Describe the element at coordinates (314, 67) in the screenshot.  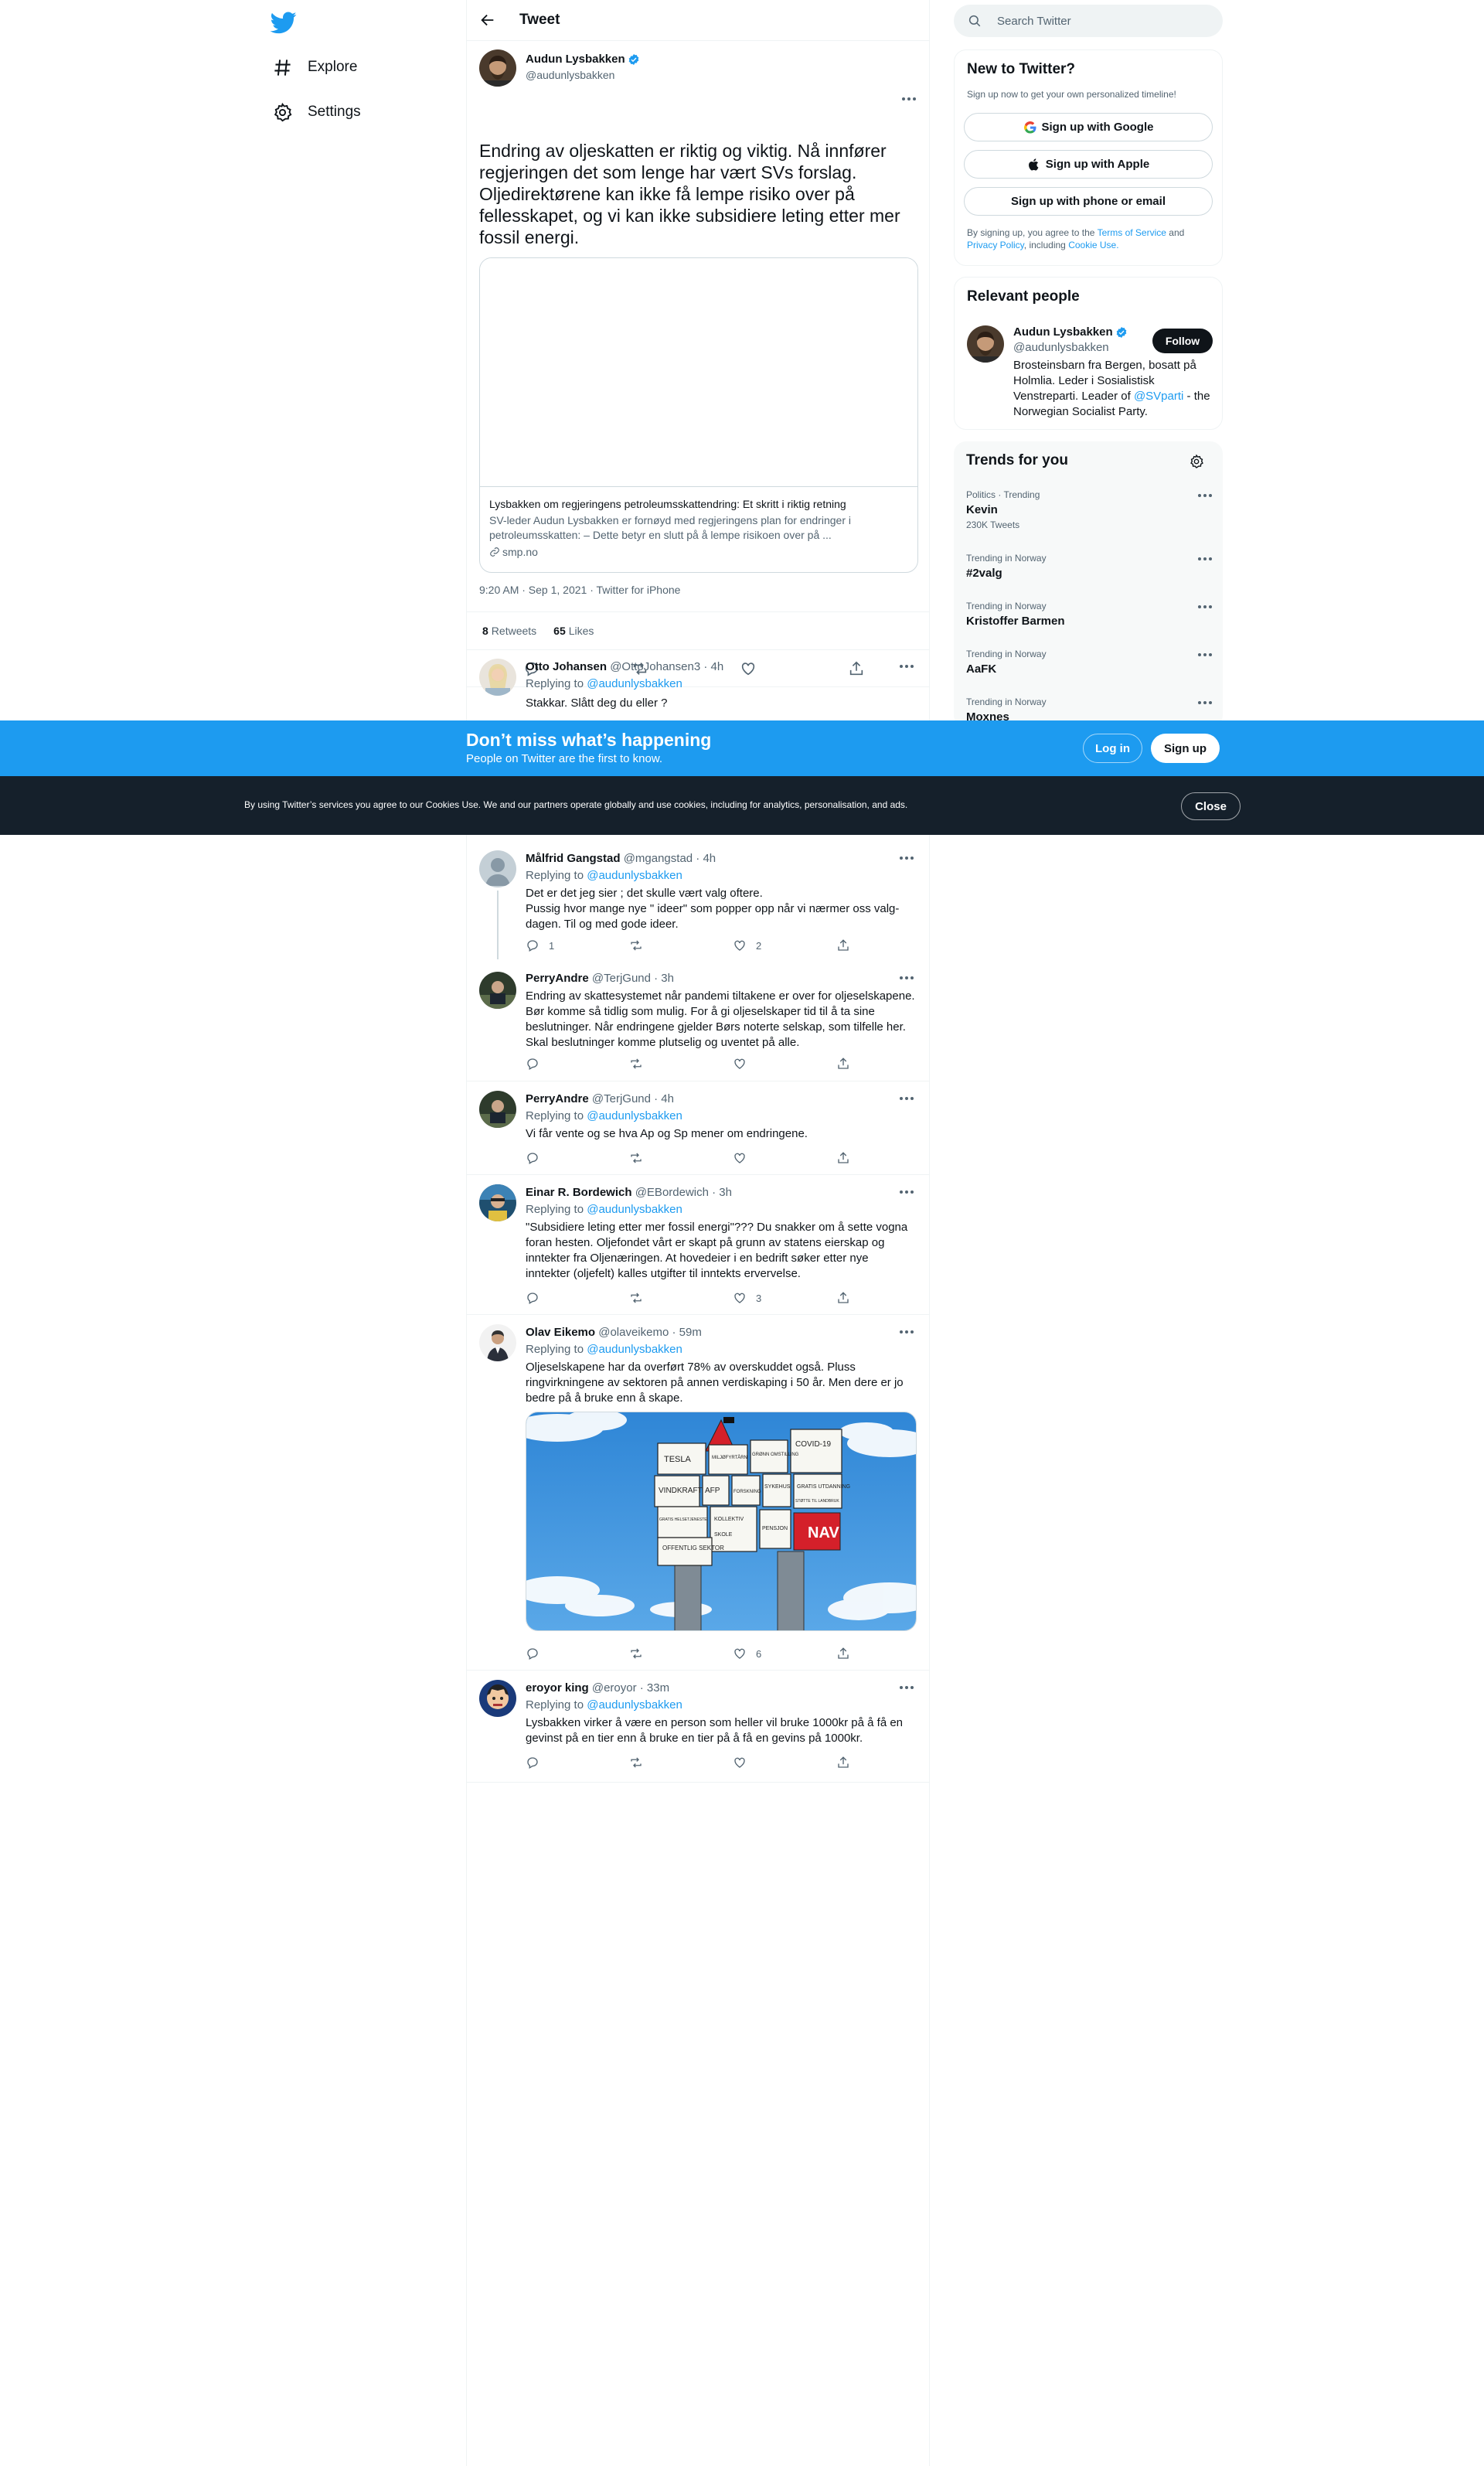
I see `nav-explore: Explore` at that location.